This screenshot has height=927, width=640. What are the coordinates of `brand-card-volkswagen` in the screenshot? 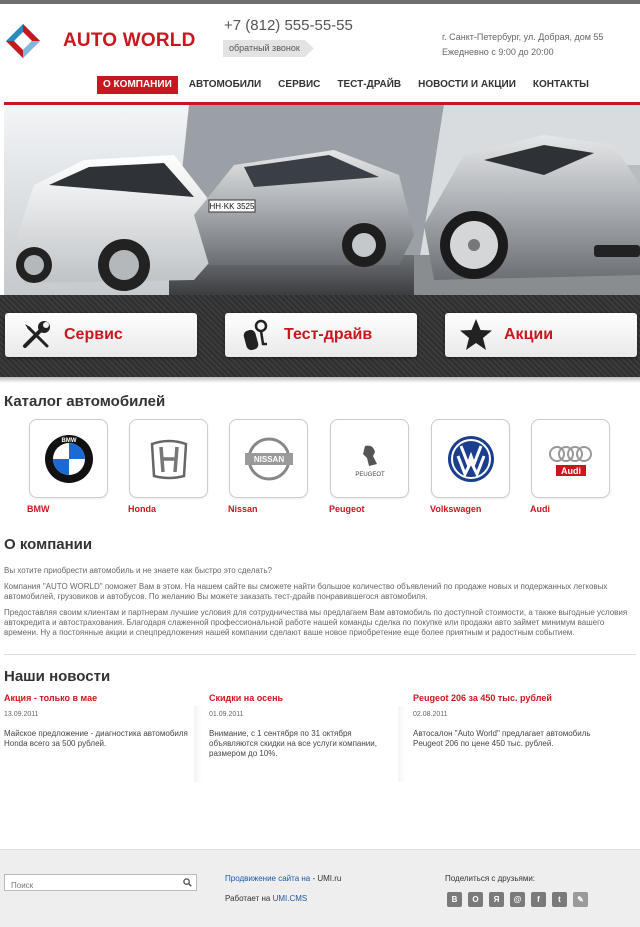 It's located at (470, 458).